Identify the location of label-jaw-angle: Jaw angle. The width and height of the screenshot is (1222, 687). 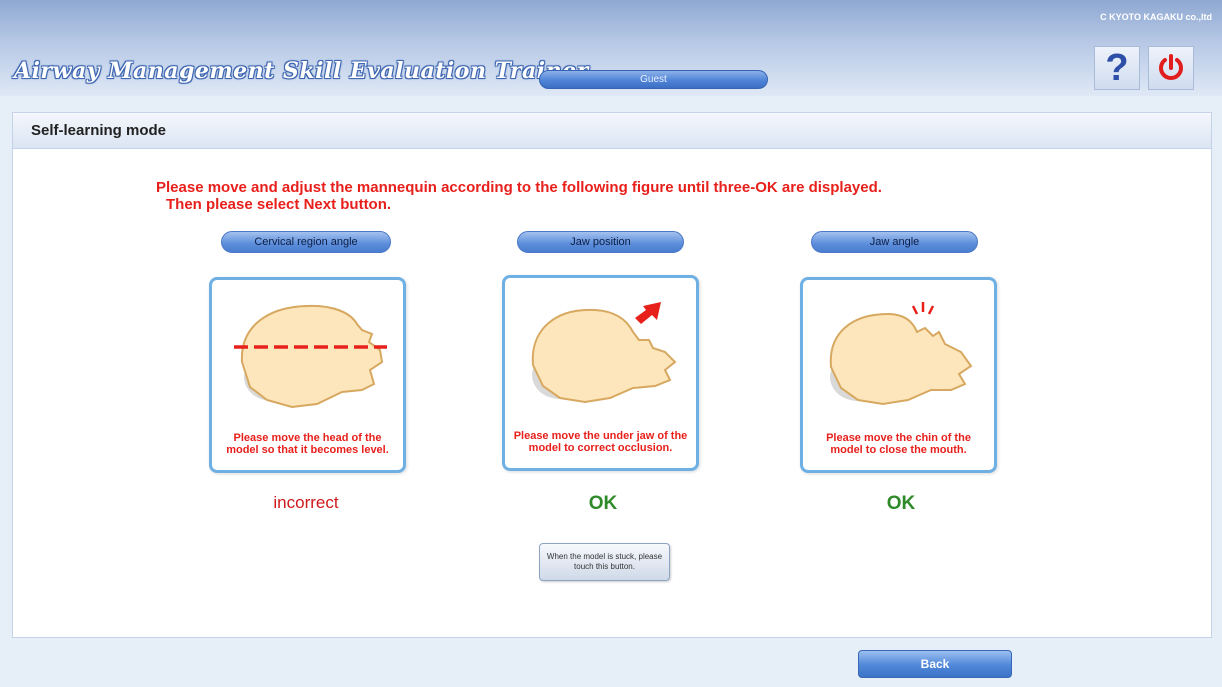
(894, 242).